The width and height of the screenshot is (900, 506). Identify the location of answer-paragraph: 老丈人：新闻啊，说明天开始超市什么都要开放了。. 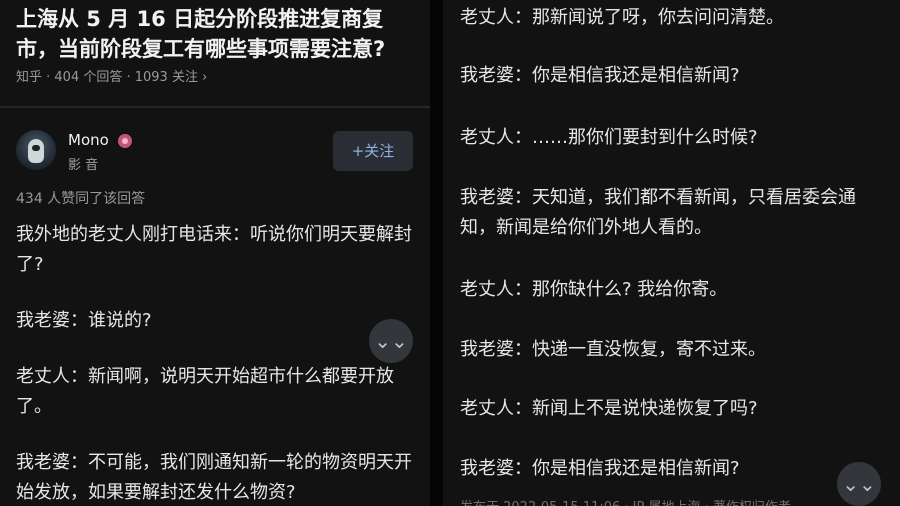
(205, 391).